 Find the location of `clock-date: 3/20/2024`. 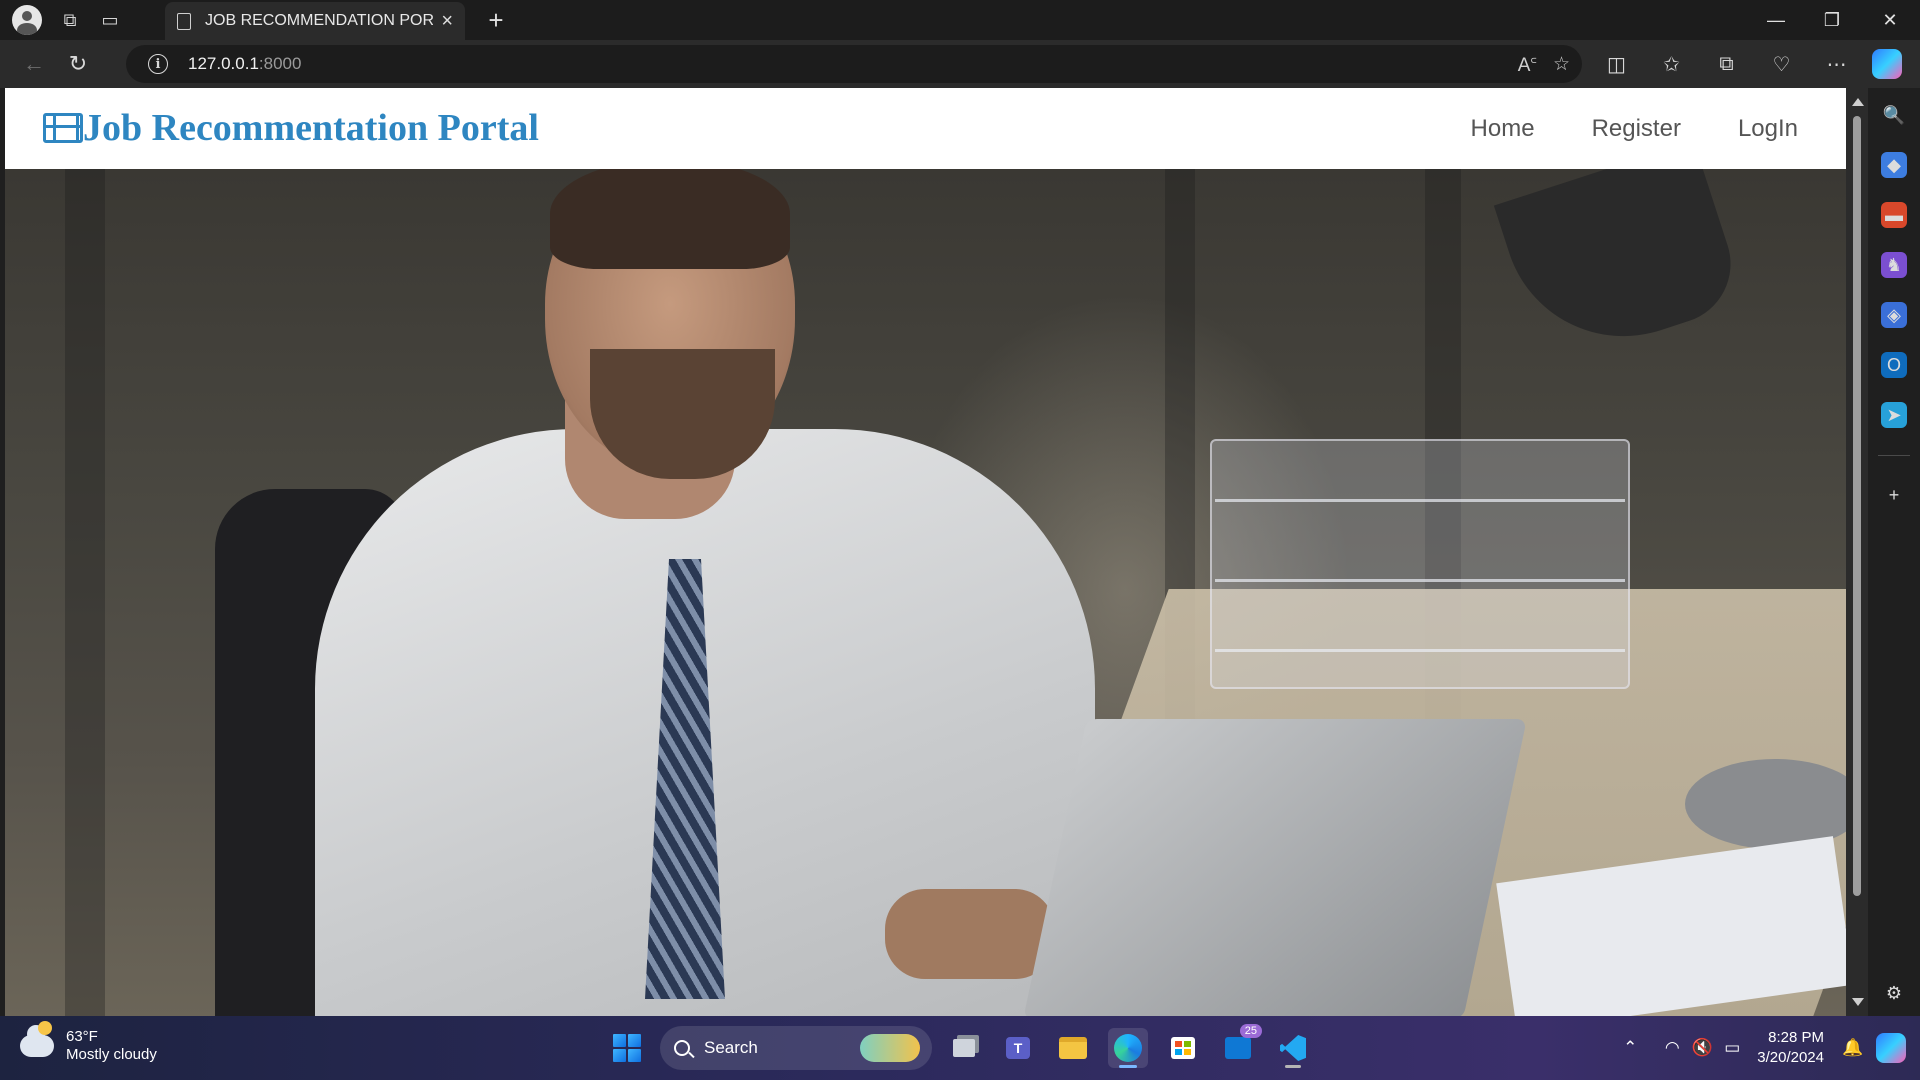

clock-date: 3/20/2024 is located at coordinates (1790, 1057).